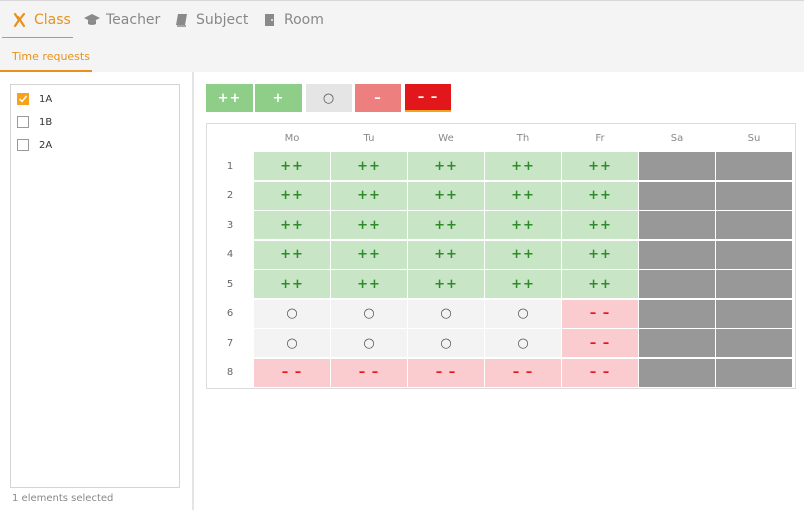 The width and height of the screenshot is (804, 510). I want to click on checkbox-checked, so click(23, 99).